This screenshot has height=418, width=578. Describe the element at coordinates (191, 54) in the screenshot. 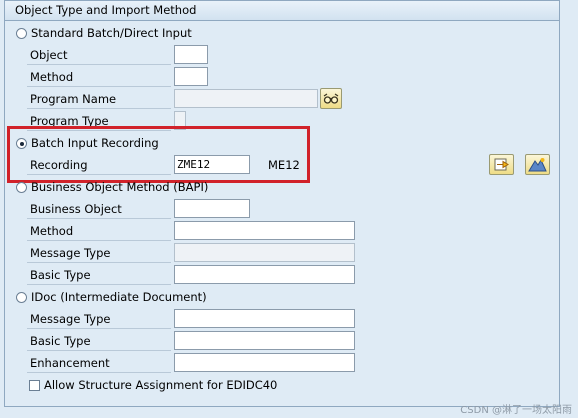

I see `object-field` at that location.